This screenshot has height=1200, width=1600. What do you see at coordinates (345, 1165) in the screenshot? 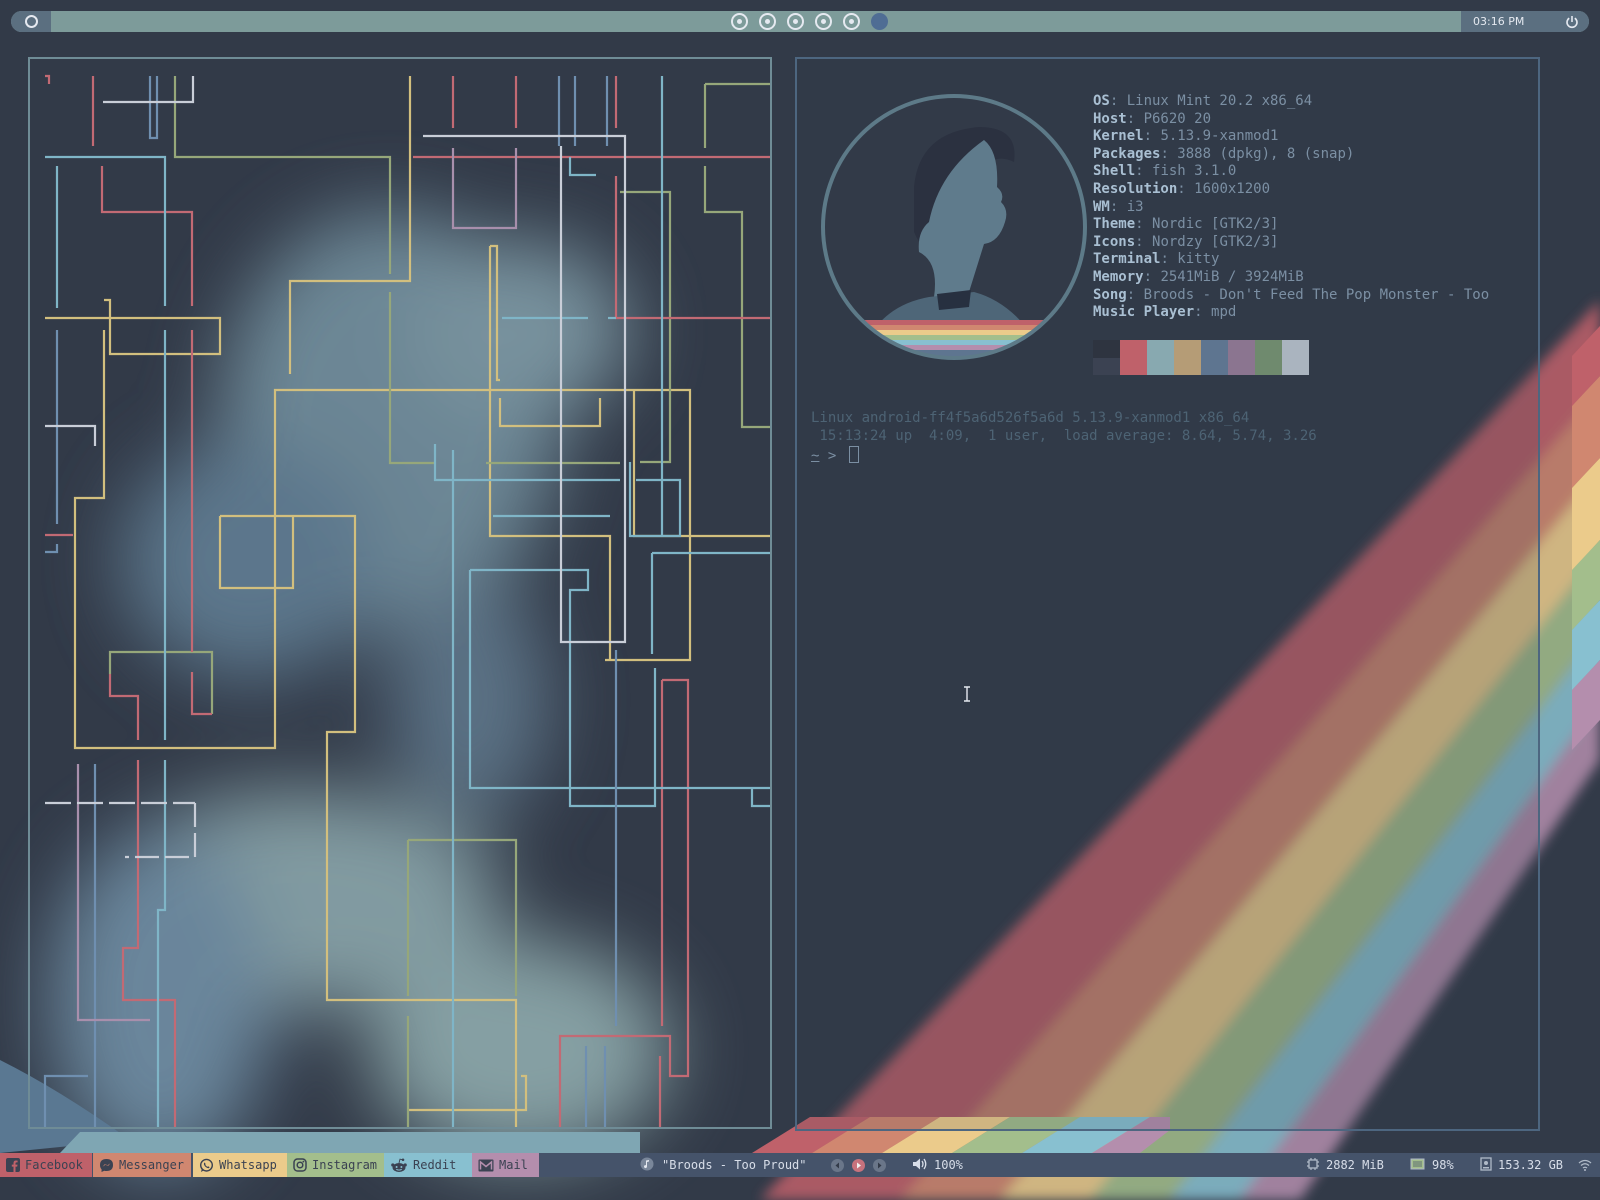
I see `launcher-label: Instagram` at bounding box center [345, 1165].